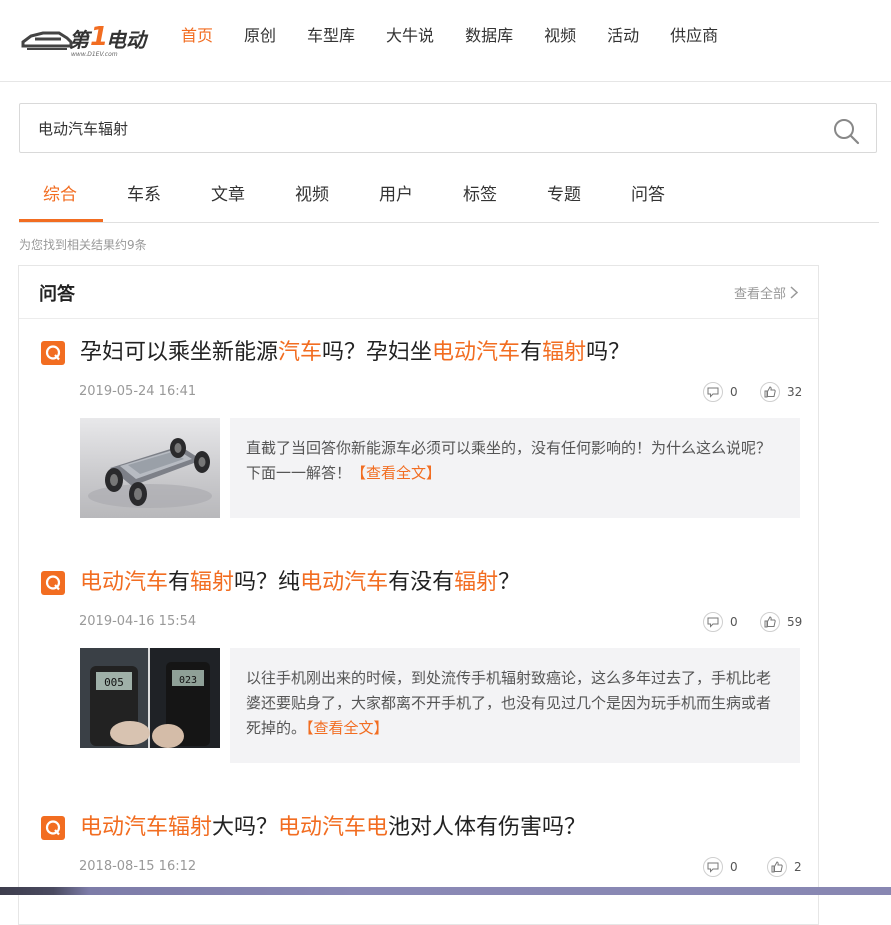 The height and width of the screenshot is (925, 891). I want to click on chassis-image, so click(150, 473).